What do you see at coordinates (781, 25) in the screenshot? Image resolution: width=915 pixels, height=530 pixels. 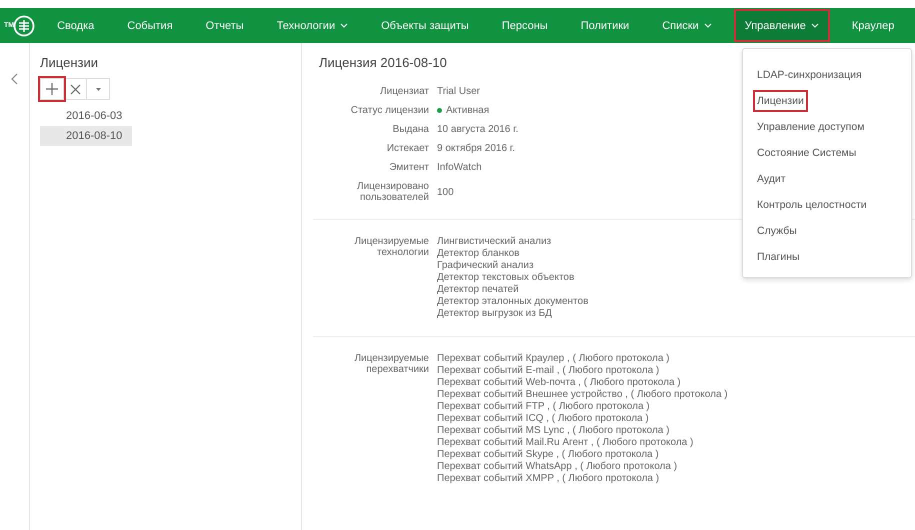 I see `nav-item: Управление` at bounding box center [781, 25].